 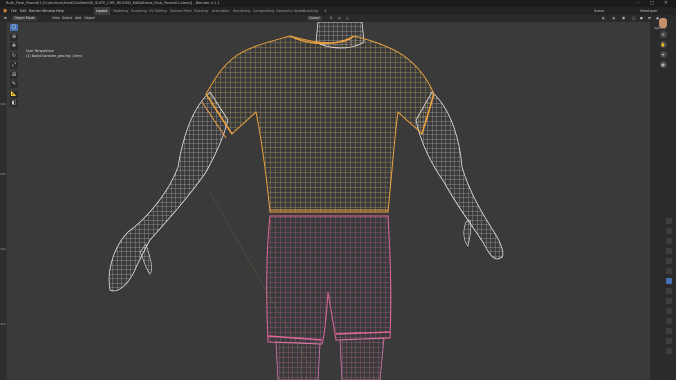 What do you see at coordinates (459, 175) in the screenshot?
I see `right-arm-mesh` at bounding box center [459, 175].